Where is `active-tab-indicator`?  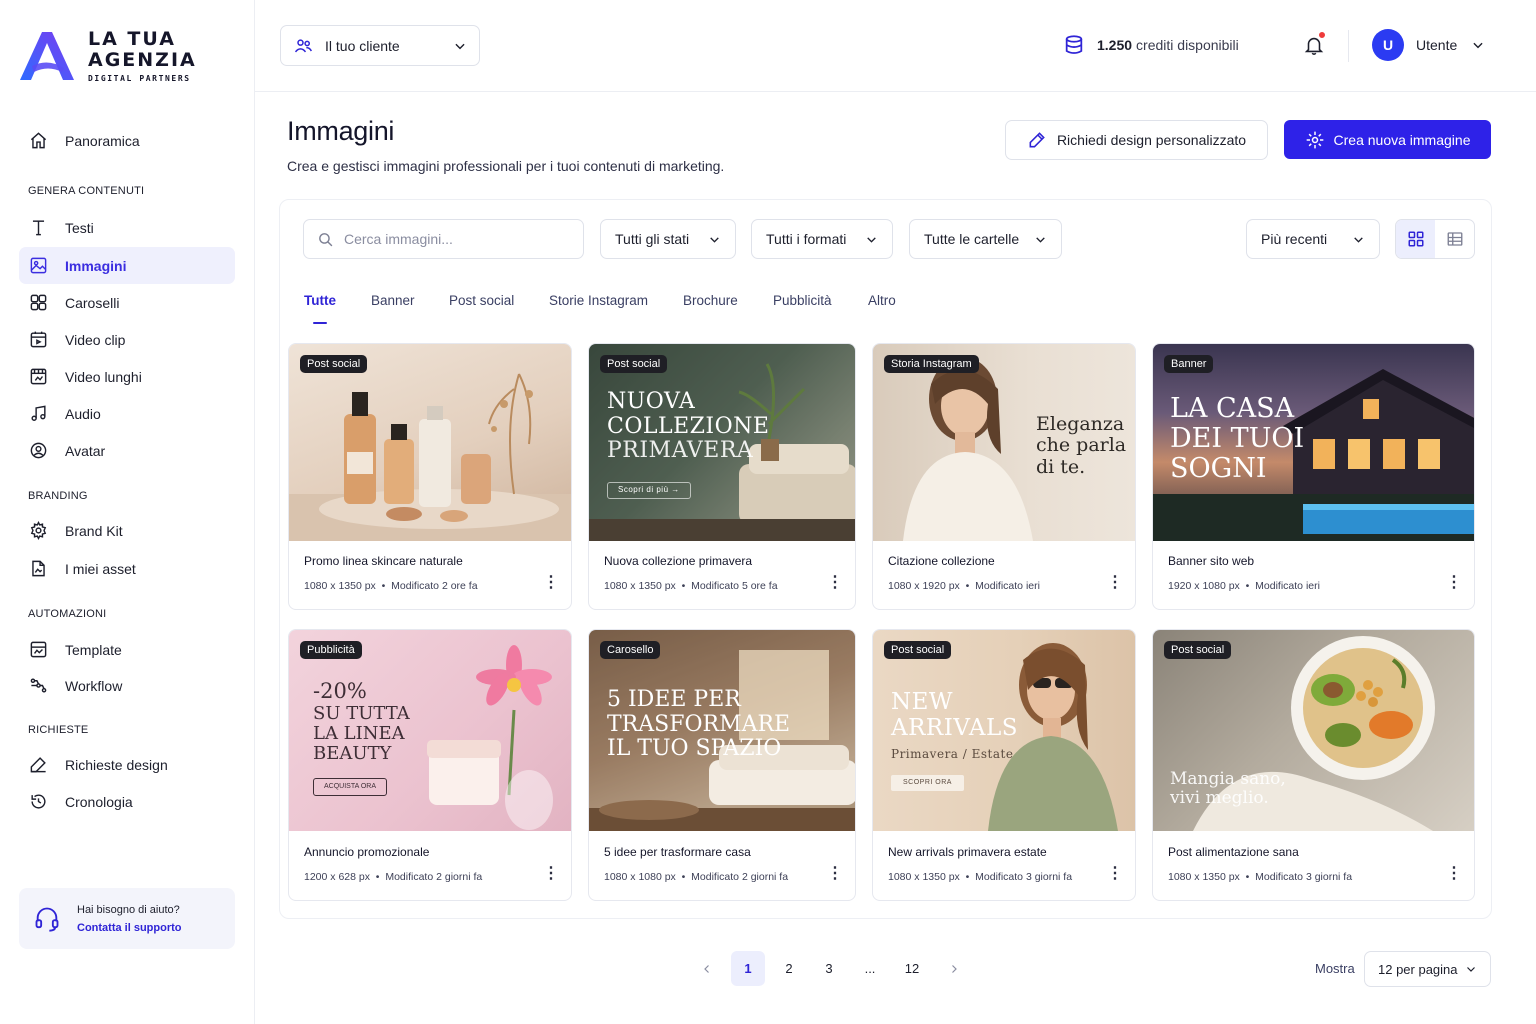 active-tab-indicator is located at coordinates (320, 323).